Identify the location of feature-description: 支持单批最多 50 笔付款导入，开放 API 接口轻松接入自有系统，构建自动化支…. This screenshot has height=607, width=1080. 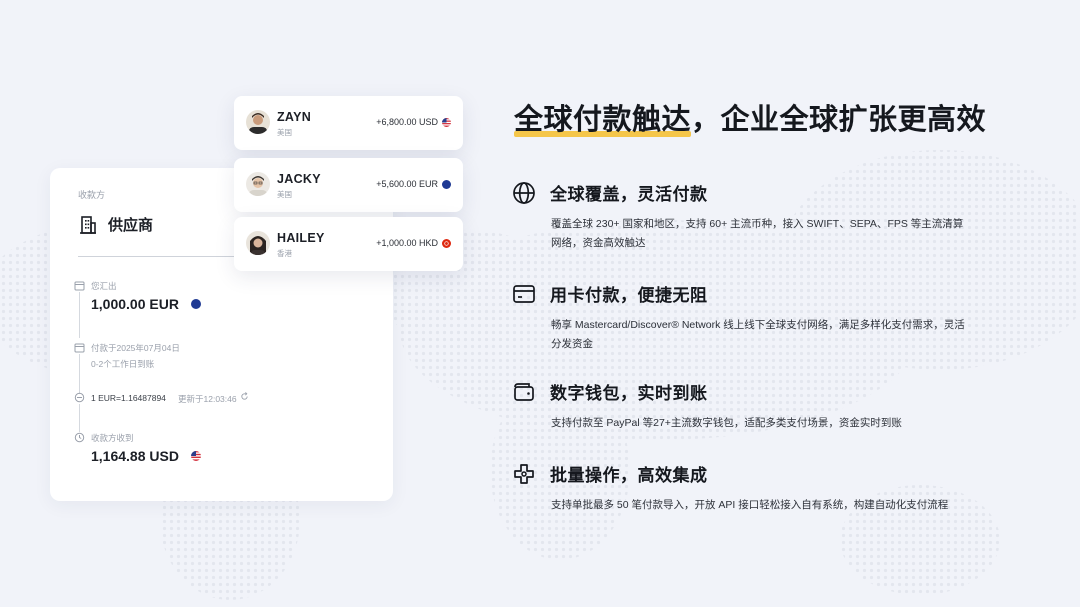
(750, 505).